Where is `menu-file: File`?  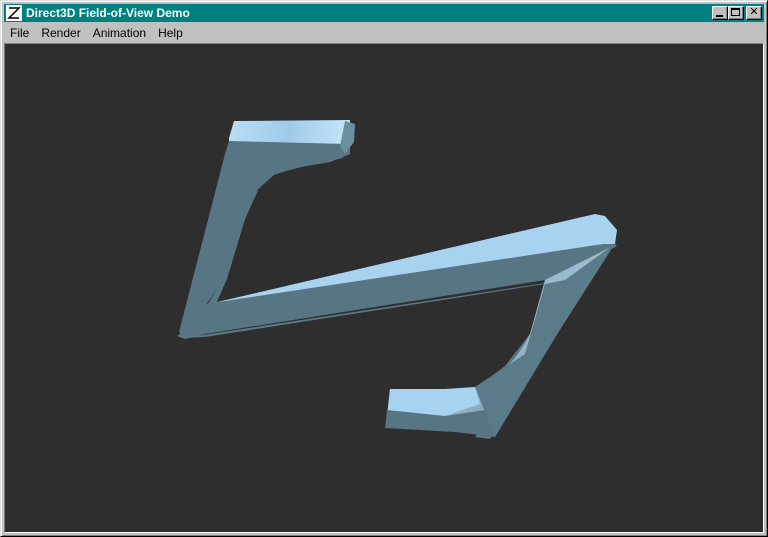 menu-file: File is located at coordinates (19, 33).